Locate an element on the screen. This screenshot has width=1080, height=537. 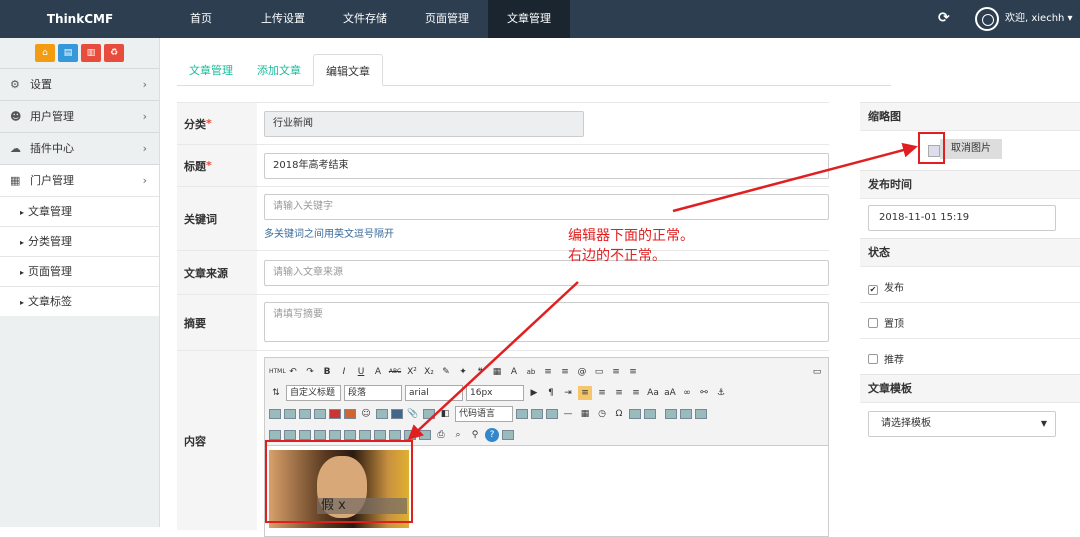
redo-icon: ↷ is located at coordinates (310, 372).